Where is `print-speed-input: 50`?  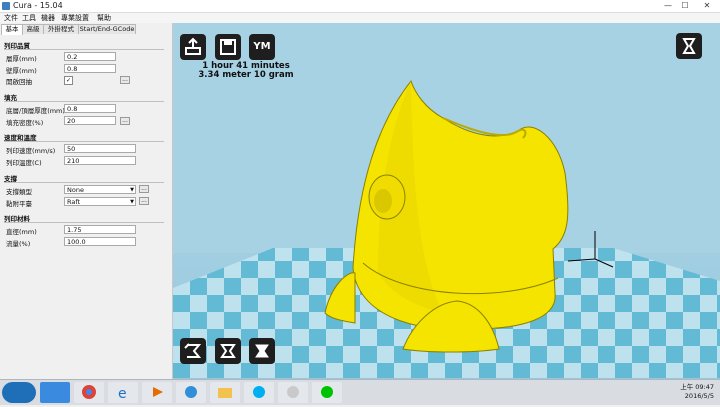
print-speed-input: 50 is located at coordinates (100, 148).